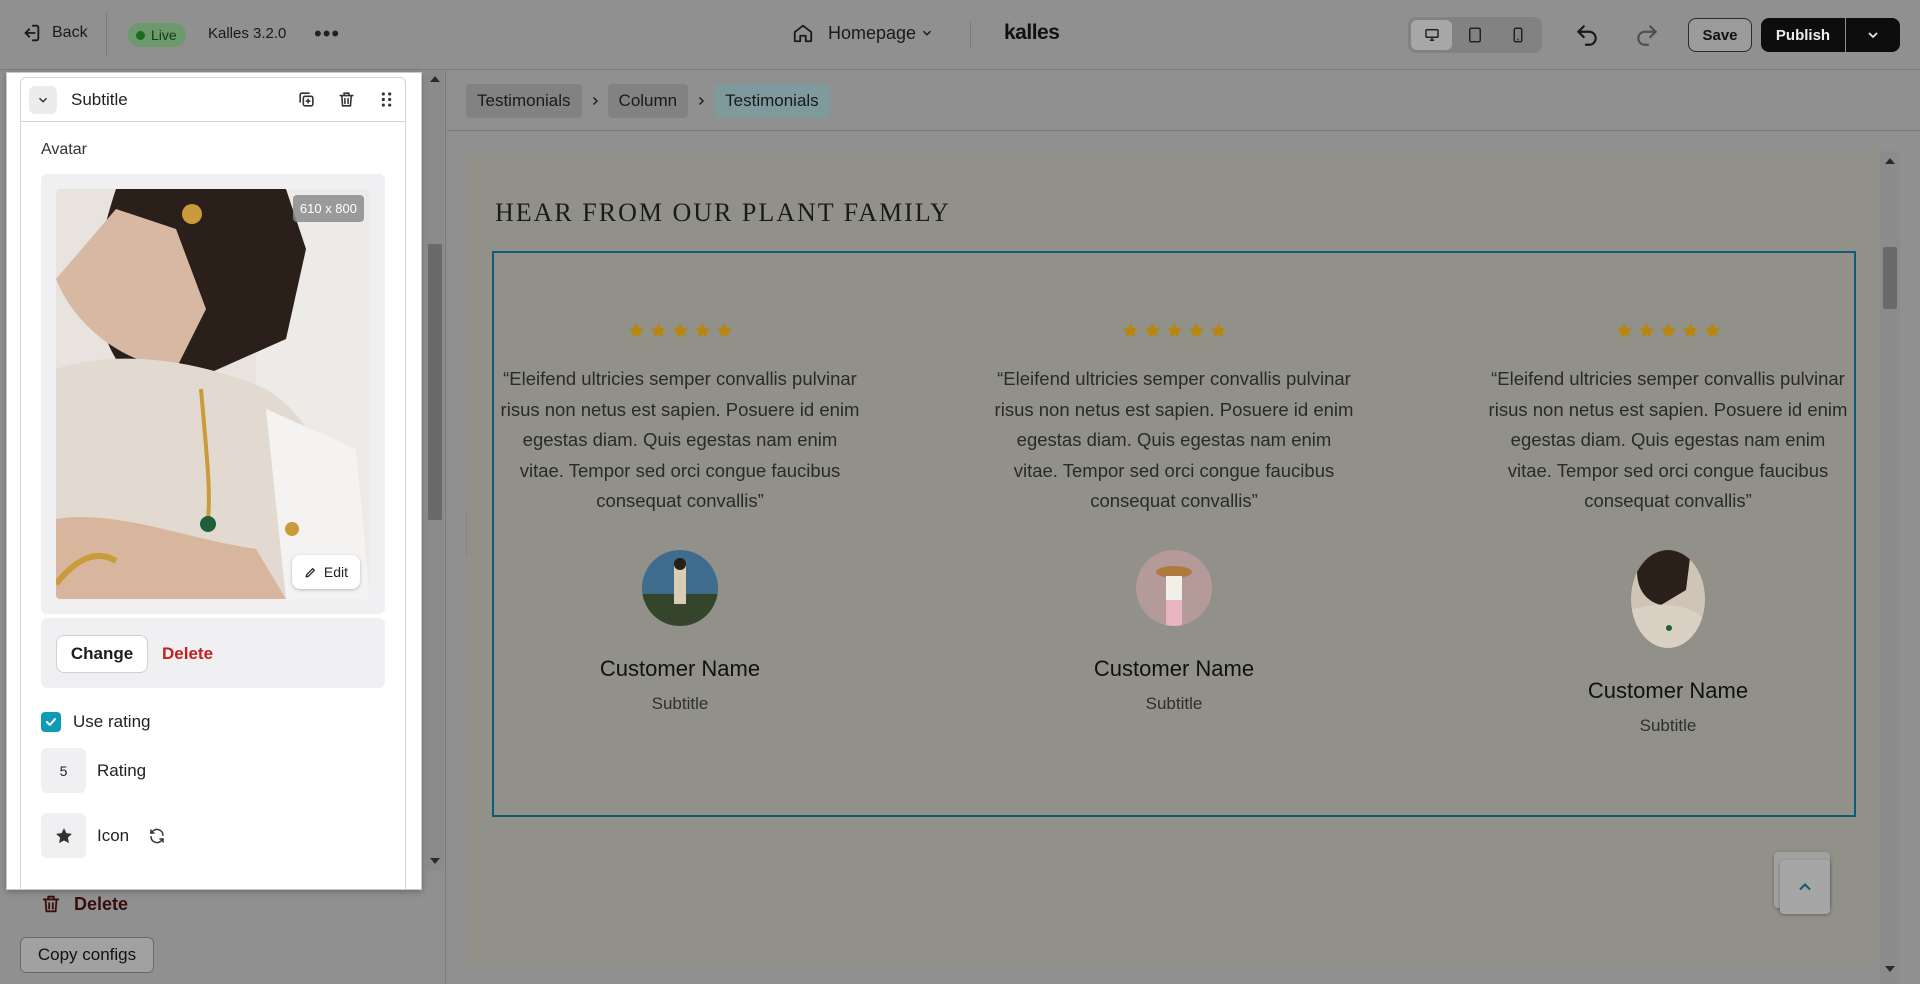 The height and width of the screenshot is (984, 1920). What do you see at coordinates (524, 100) in the screenshot?
I see `breadcrumb-item-testimonials: Testimonials` at bounding box center [524, 100].